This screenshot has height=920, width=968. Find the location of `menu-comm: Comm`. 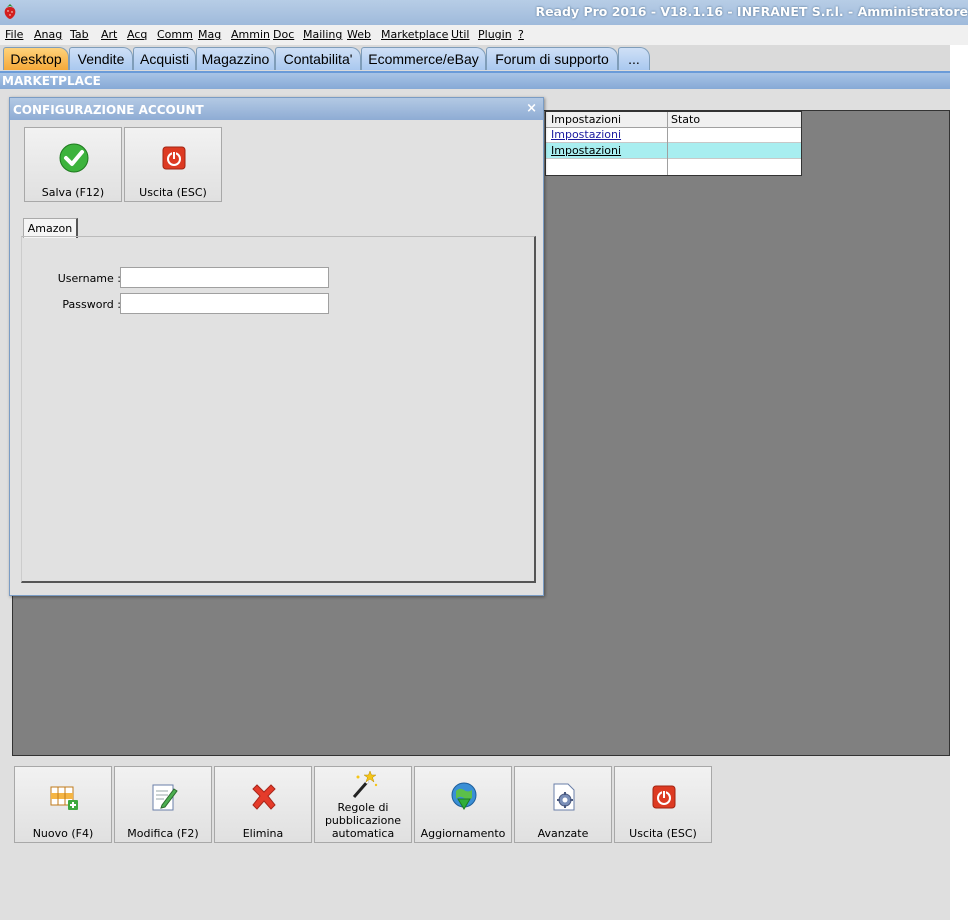

menu-comm: Comm is located at coordinates (175, 34).